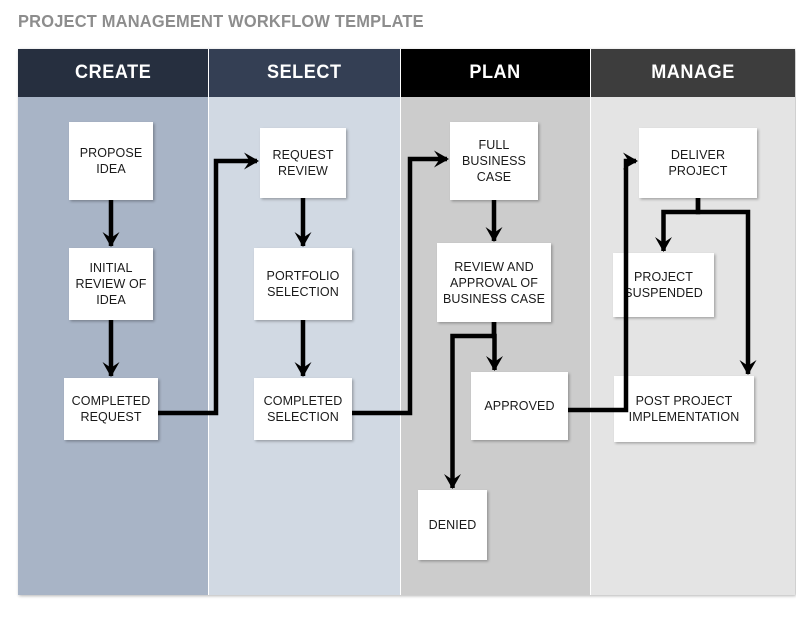  I want to click on swimlane-header-create-label: CREATE, so click(113, 72).